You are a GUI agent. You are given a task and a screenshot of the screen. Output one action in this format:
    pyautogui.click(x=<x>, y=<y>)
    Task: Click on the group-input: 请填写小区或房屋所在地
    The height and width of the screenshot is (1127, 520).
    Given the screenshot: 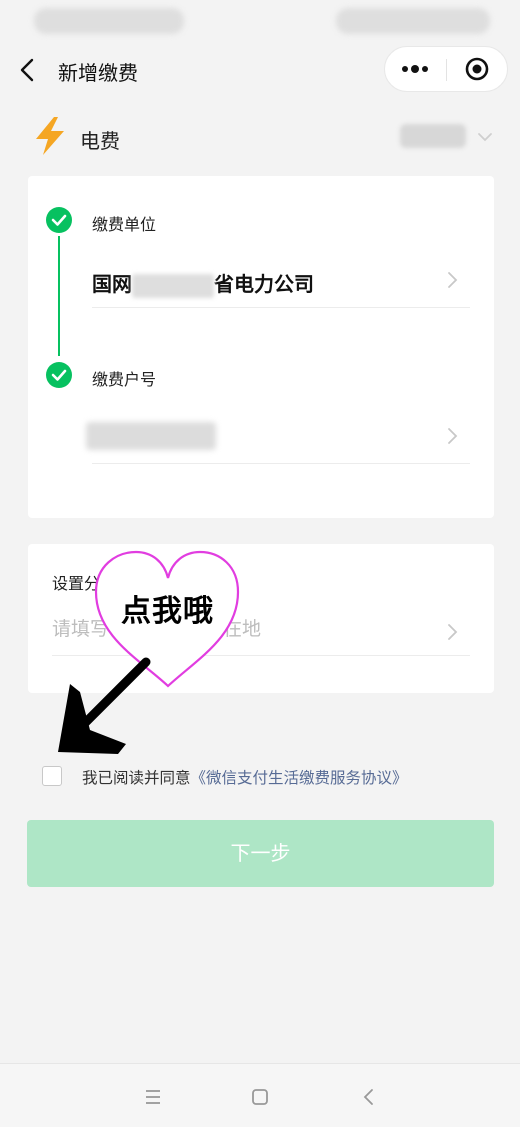 What is the action you would take?
    pyautogui.click(x=261, y=631)
    